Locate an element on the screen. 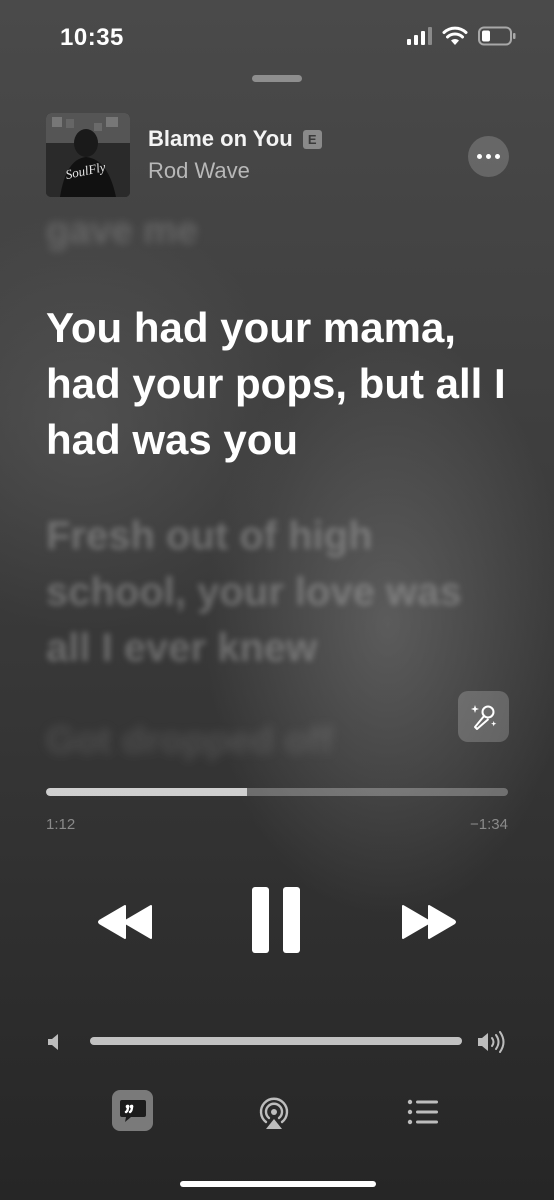 The width and height of the screenshot is (554, 1200). lyrics-button is located at coordinates (132, 1110).